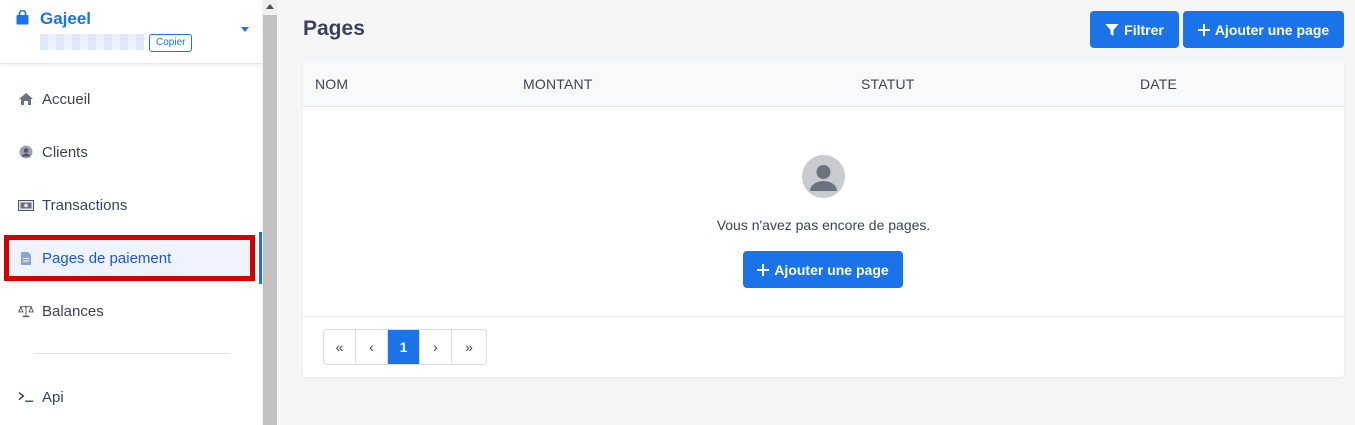  Describe the element at coordinates (558, 84) in the screenshot. I see `column-header-montant: MONTANT` at that location.